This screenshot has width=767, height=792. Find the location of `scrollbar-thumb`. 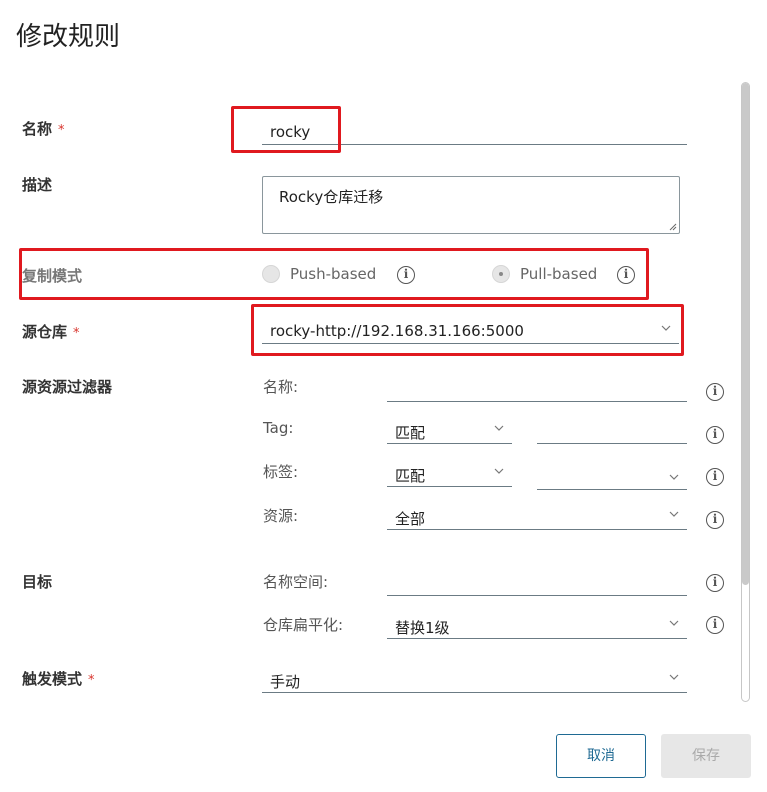

scrollbar-thumb is located at coordinates (745, 334).